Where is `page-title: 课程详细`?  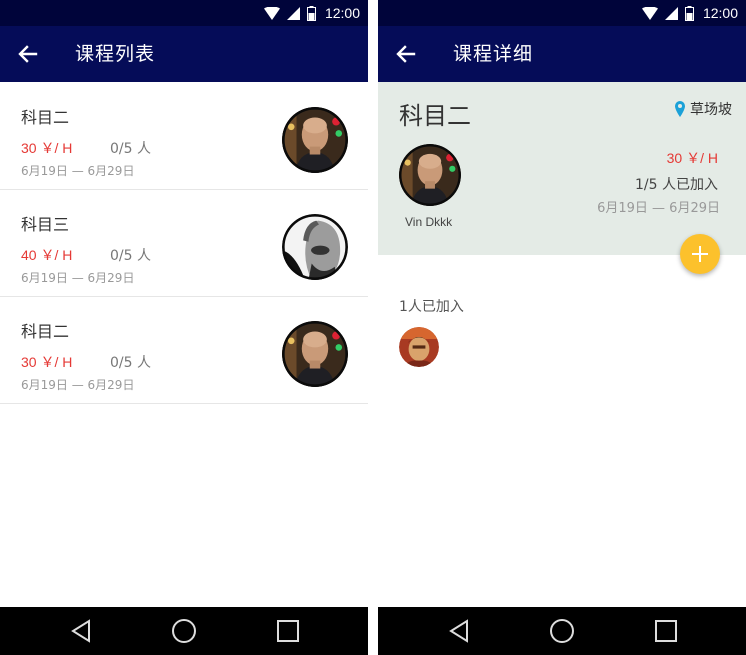
page-title: 课程详细 is located at coordinates (493, 54).